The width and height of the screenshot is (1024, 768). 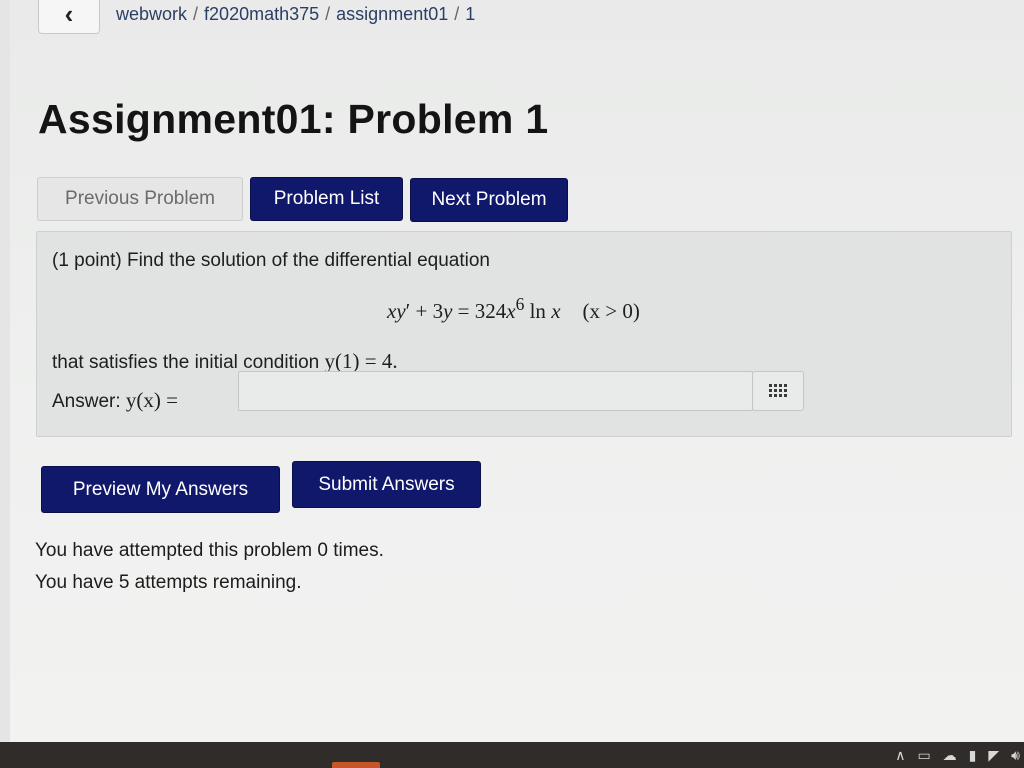 I want to click on breadcrumb: webwork / f2020math375/assignment01/1, so click(x=295, y=14).